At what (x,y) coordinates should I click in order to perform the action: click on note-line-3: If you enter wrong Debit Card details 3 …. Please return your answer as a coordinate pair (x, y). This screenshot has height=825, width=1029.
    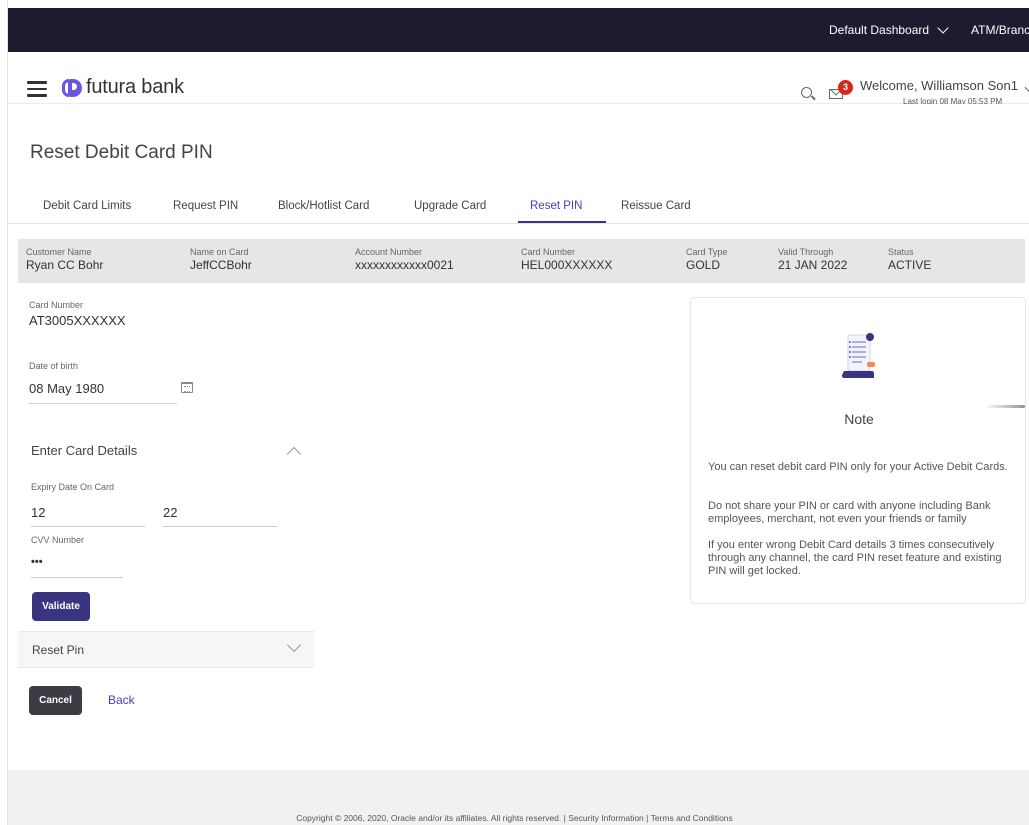
    Looking at the image, I should click on (855, 558).